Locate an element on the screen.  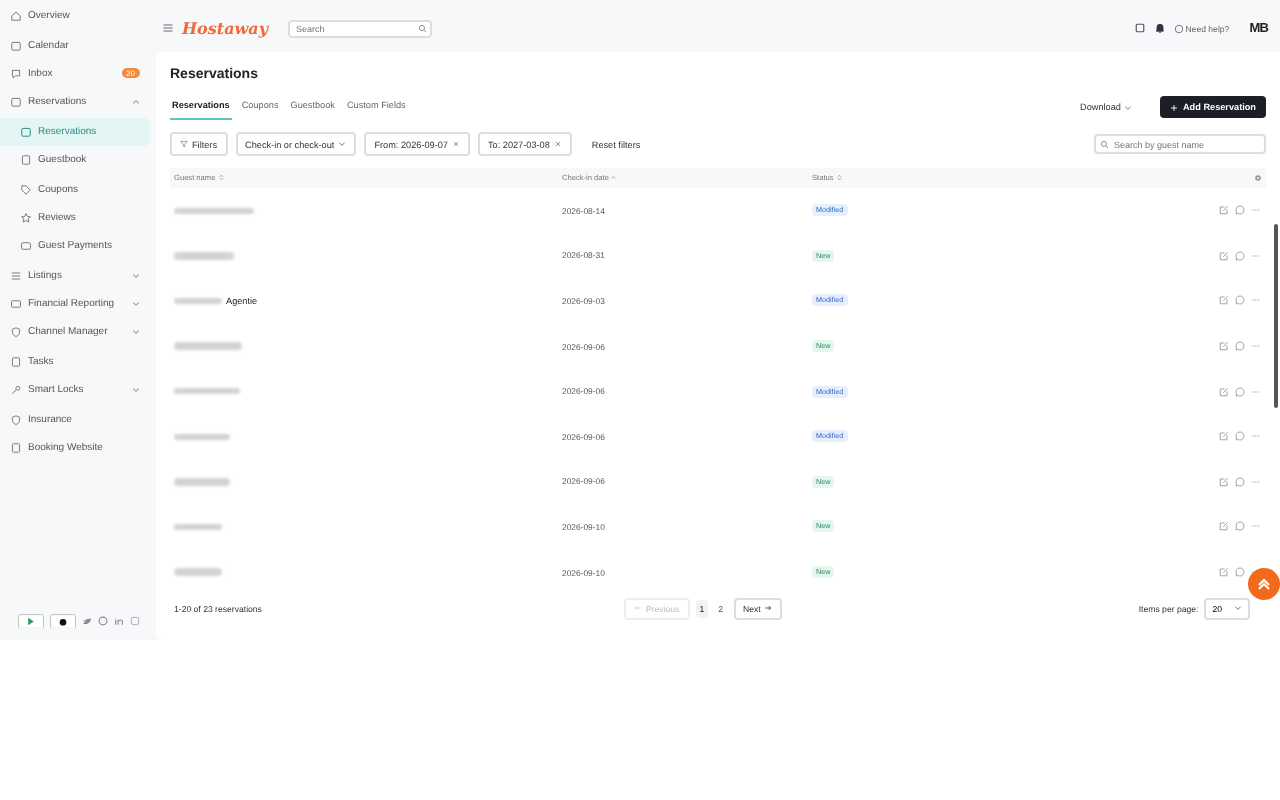
scrollbar is located at coordinates (1276, 316).